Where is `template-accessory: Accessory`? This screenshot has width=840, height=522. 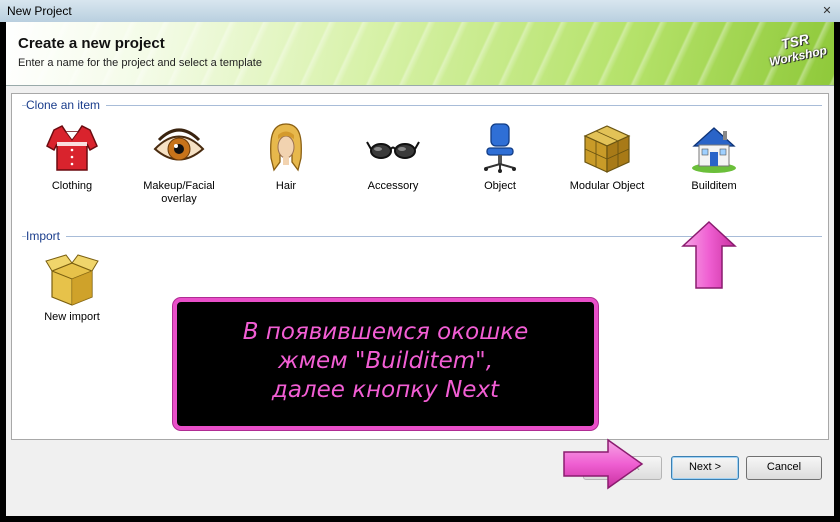 template-accessory: Accessory is located at coordinates (393, 156).